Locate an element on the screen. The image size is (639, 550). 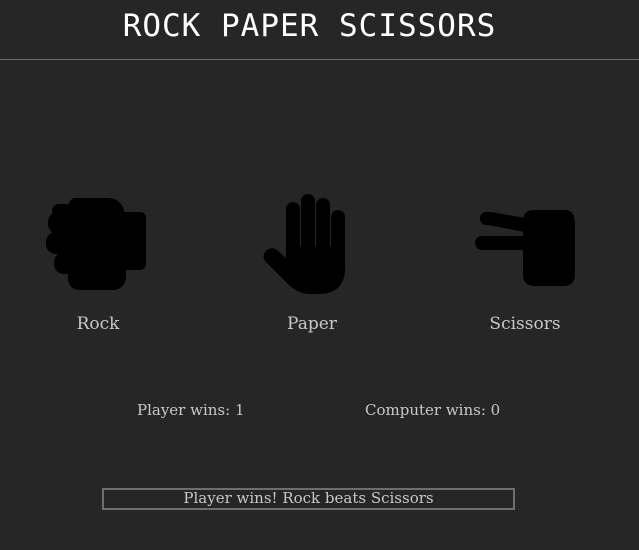
scissors-button: Scissors is located at coordinates (525, 265).